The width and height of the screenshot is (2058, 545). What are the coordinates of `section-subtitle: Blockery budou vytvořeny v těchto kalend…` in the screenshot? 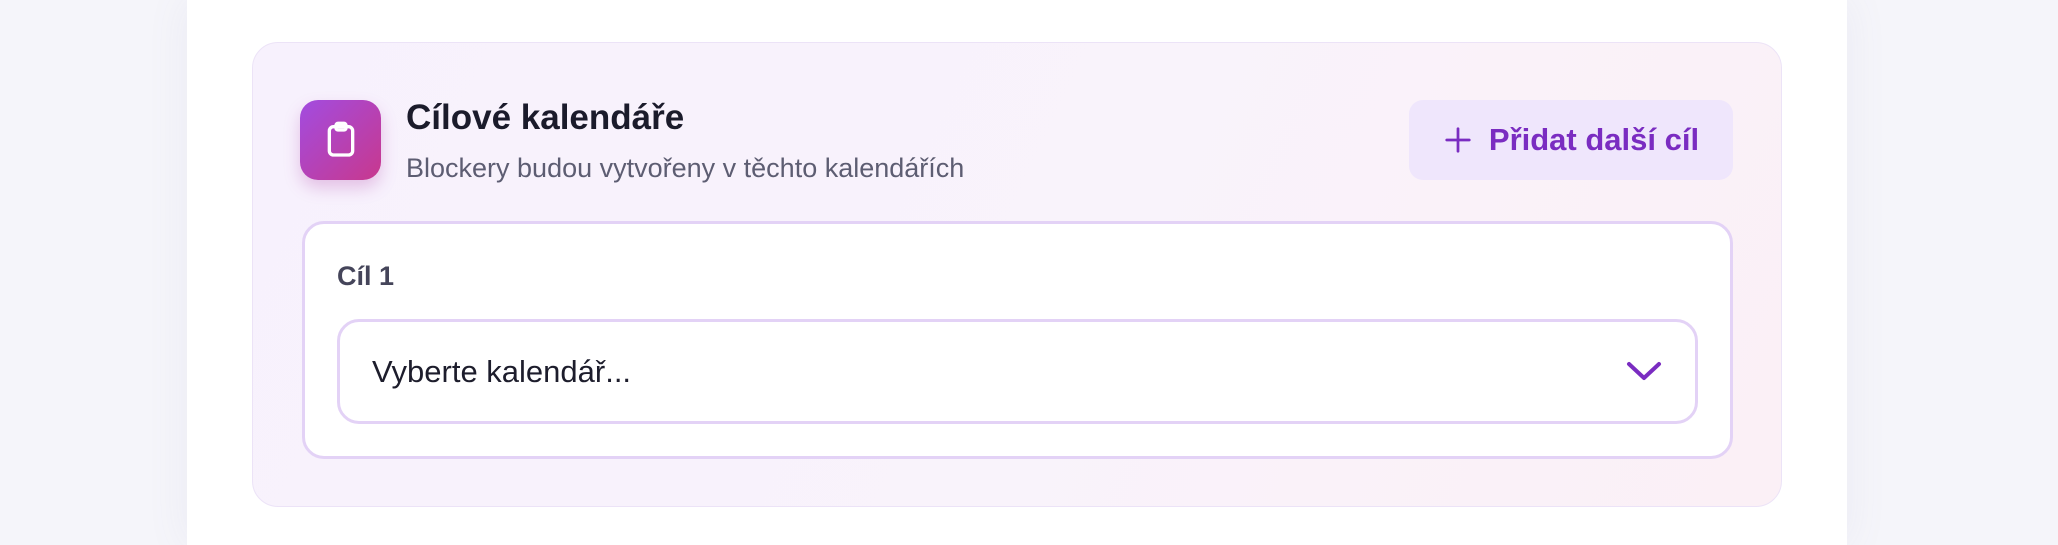 It's located at (685, 168).